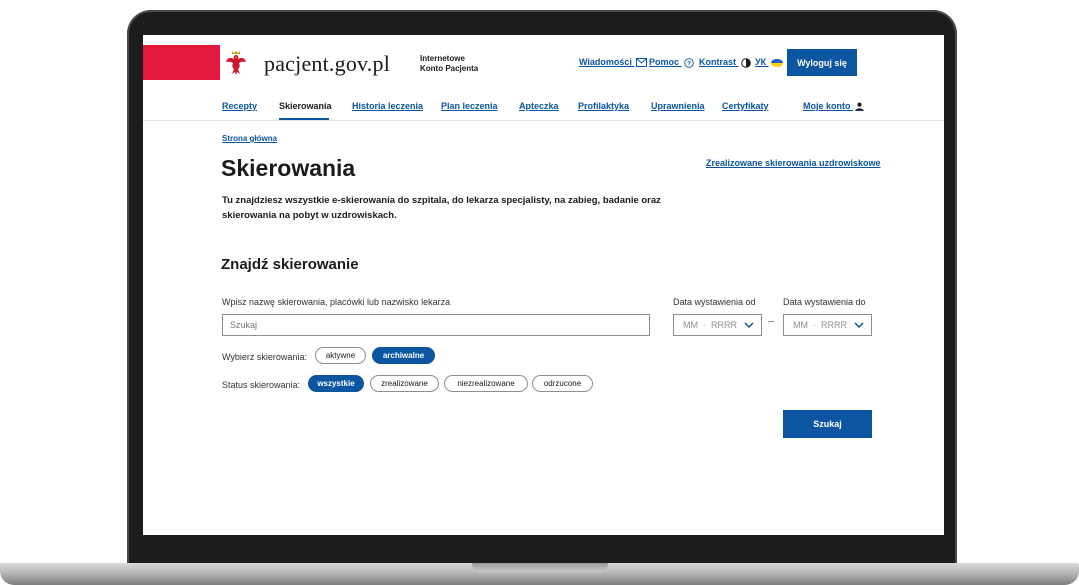  Describe the element at coordinates (249, 138) in the screenshot. I see `breadcrumb: Strona główna` at that location.